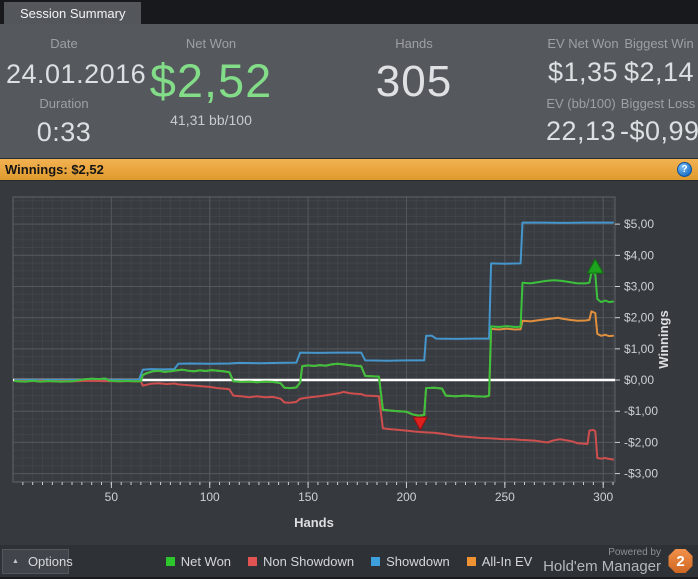 The image size is (698, 579). Describe the element at coordinates (507, 561) in the screenshot. I see `legend-label: All-In EV` at that location.